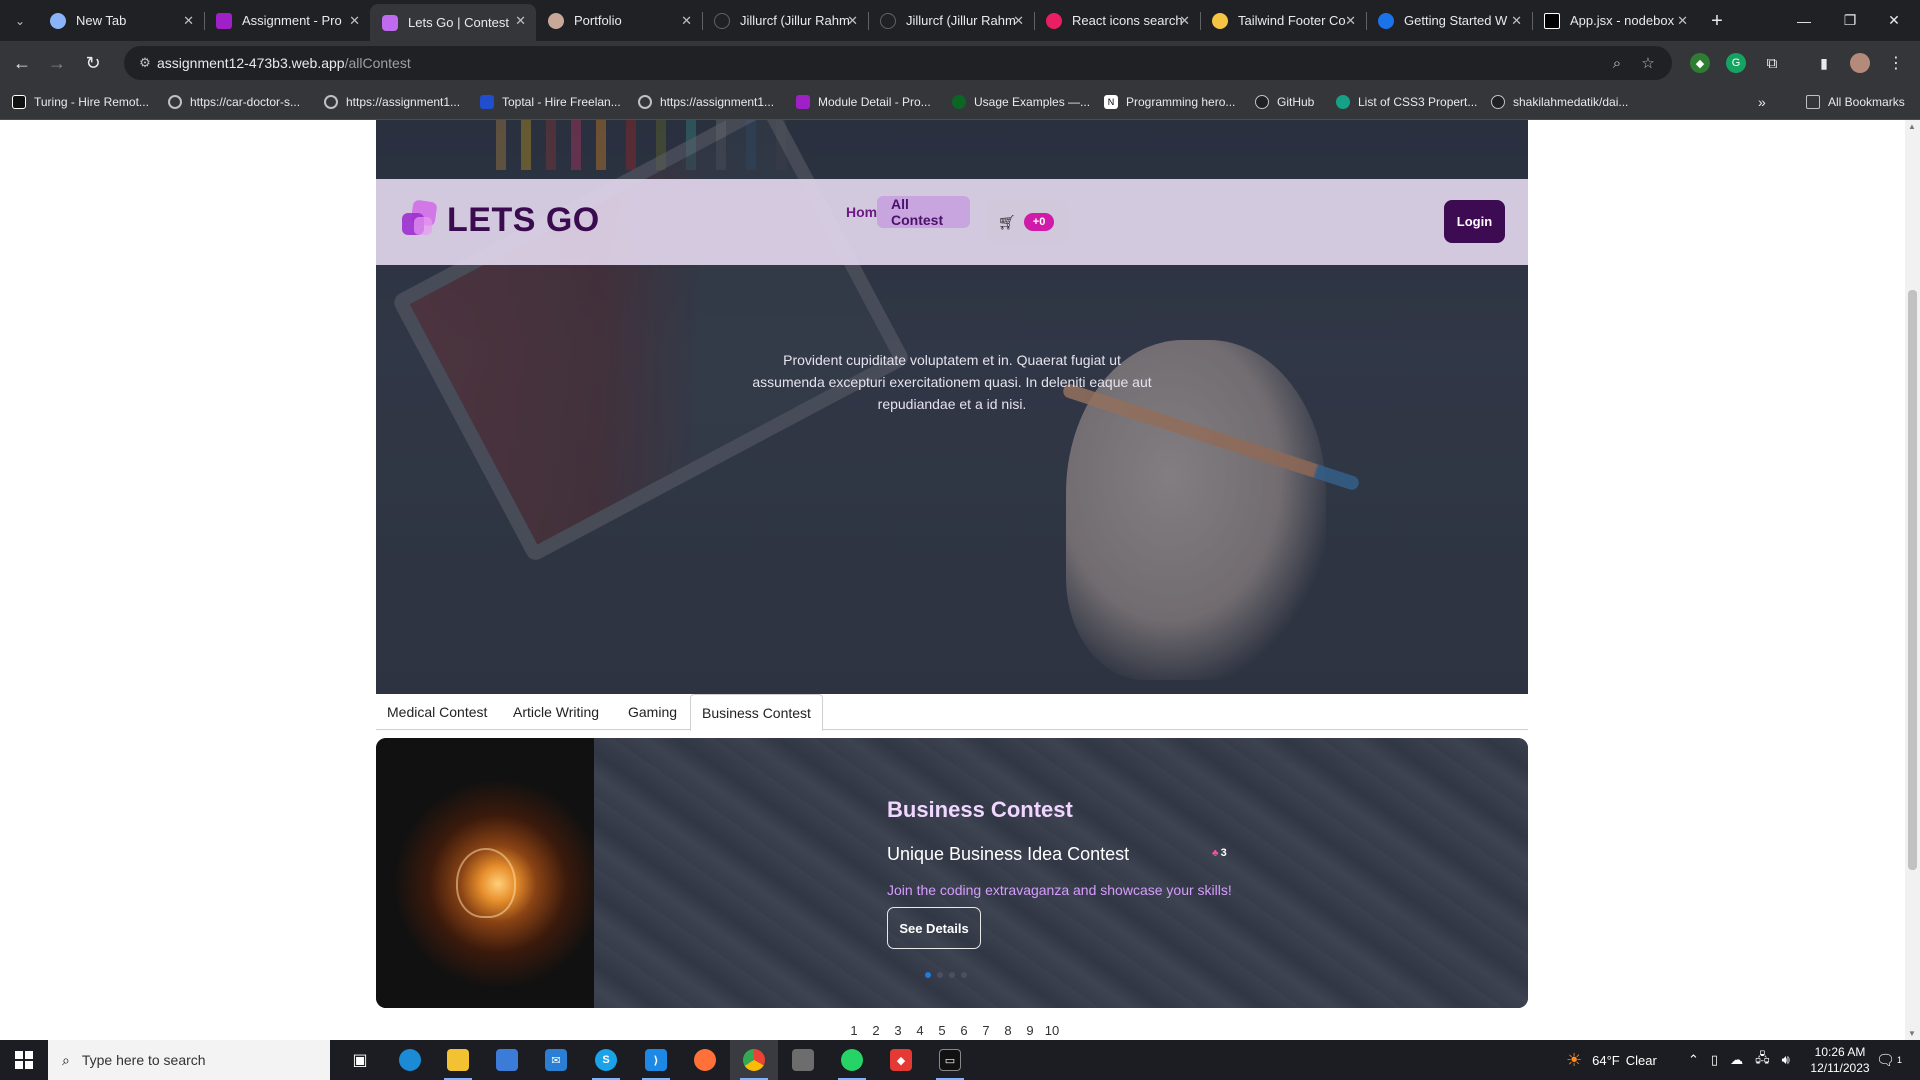 The height and width of the screenshot is (1080, 1920). What do you see at coordinates (458, 1060) in the screenshot?
I see `file-explorer-icon` at bounding box center [458, 1060].